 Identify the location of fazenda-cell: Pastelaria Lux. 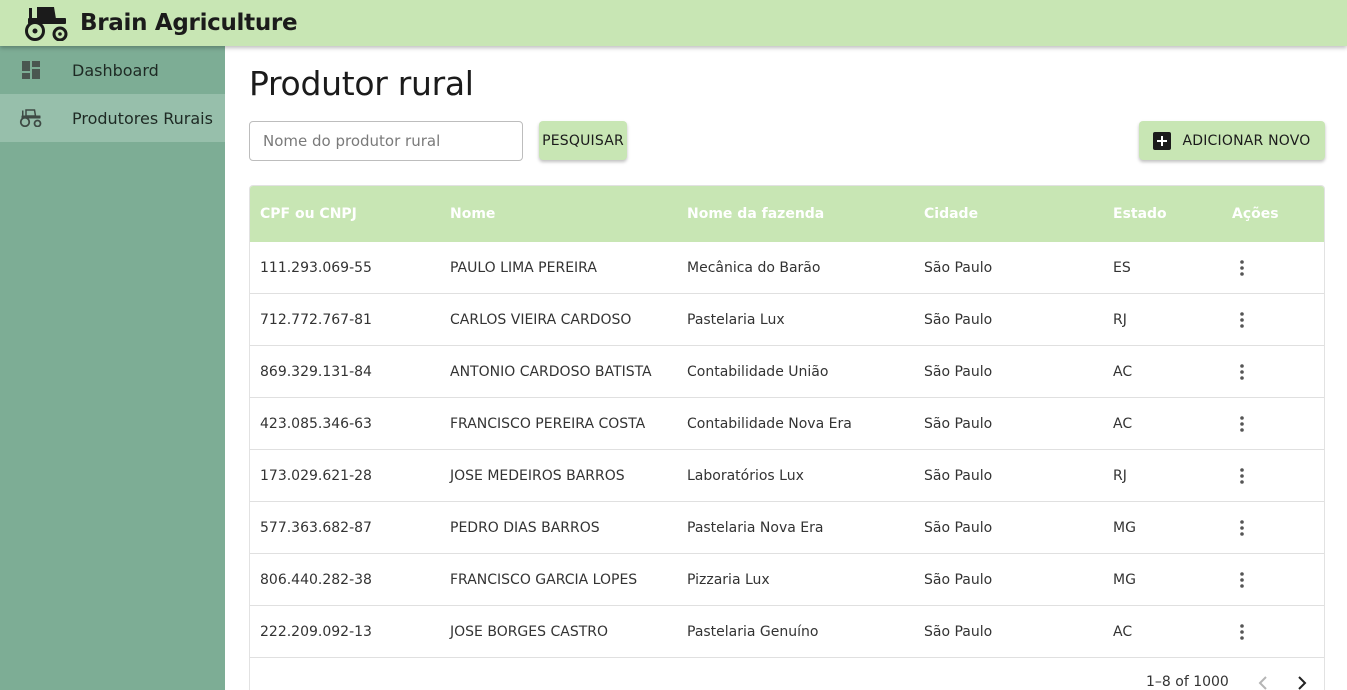
(736, 320).